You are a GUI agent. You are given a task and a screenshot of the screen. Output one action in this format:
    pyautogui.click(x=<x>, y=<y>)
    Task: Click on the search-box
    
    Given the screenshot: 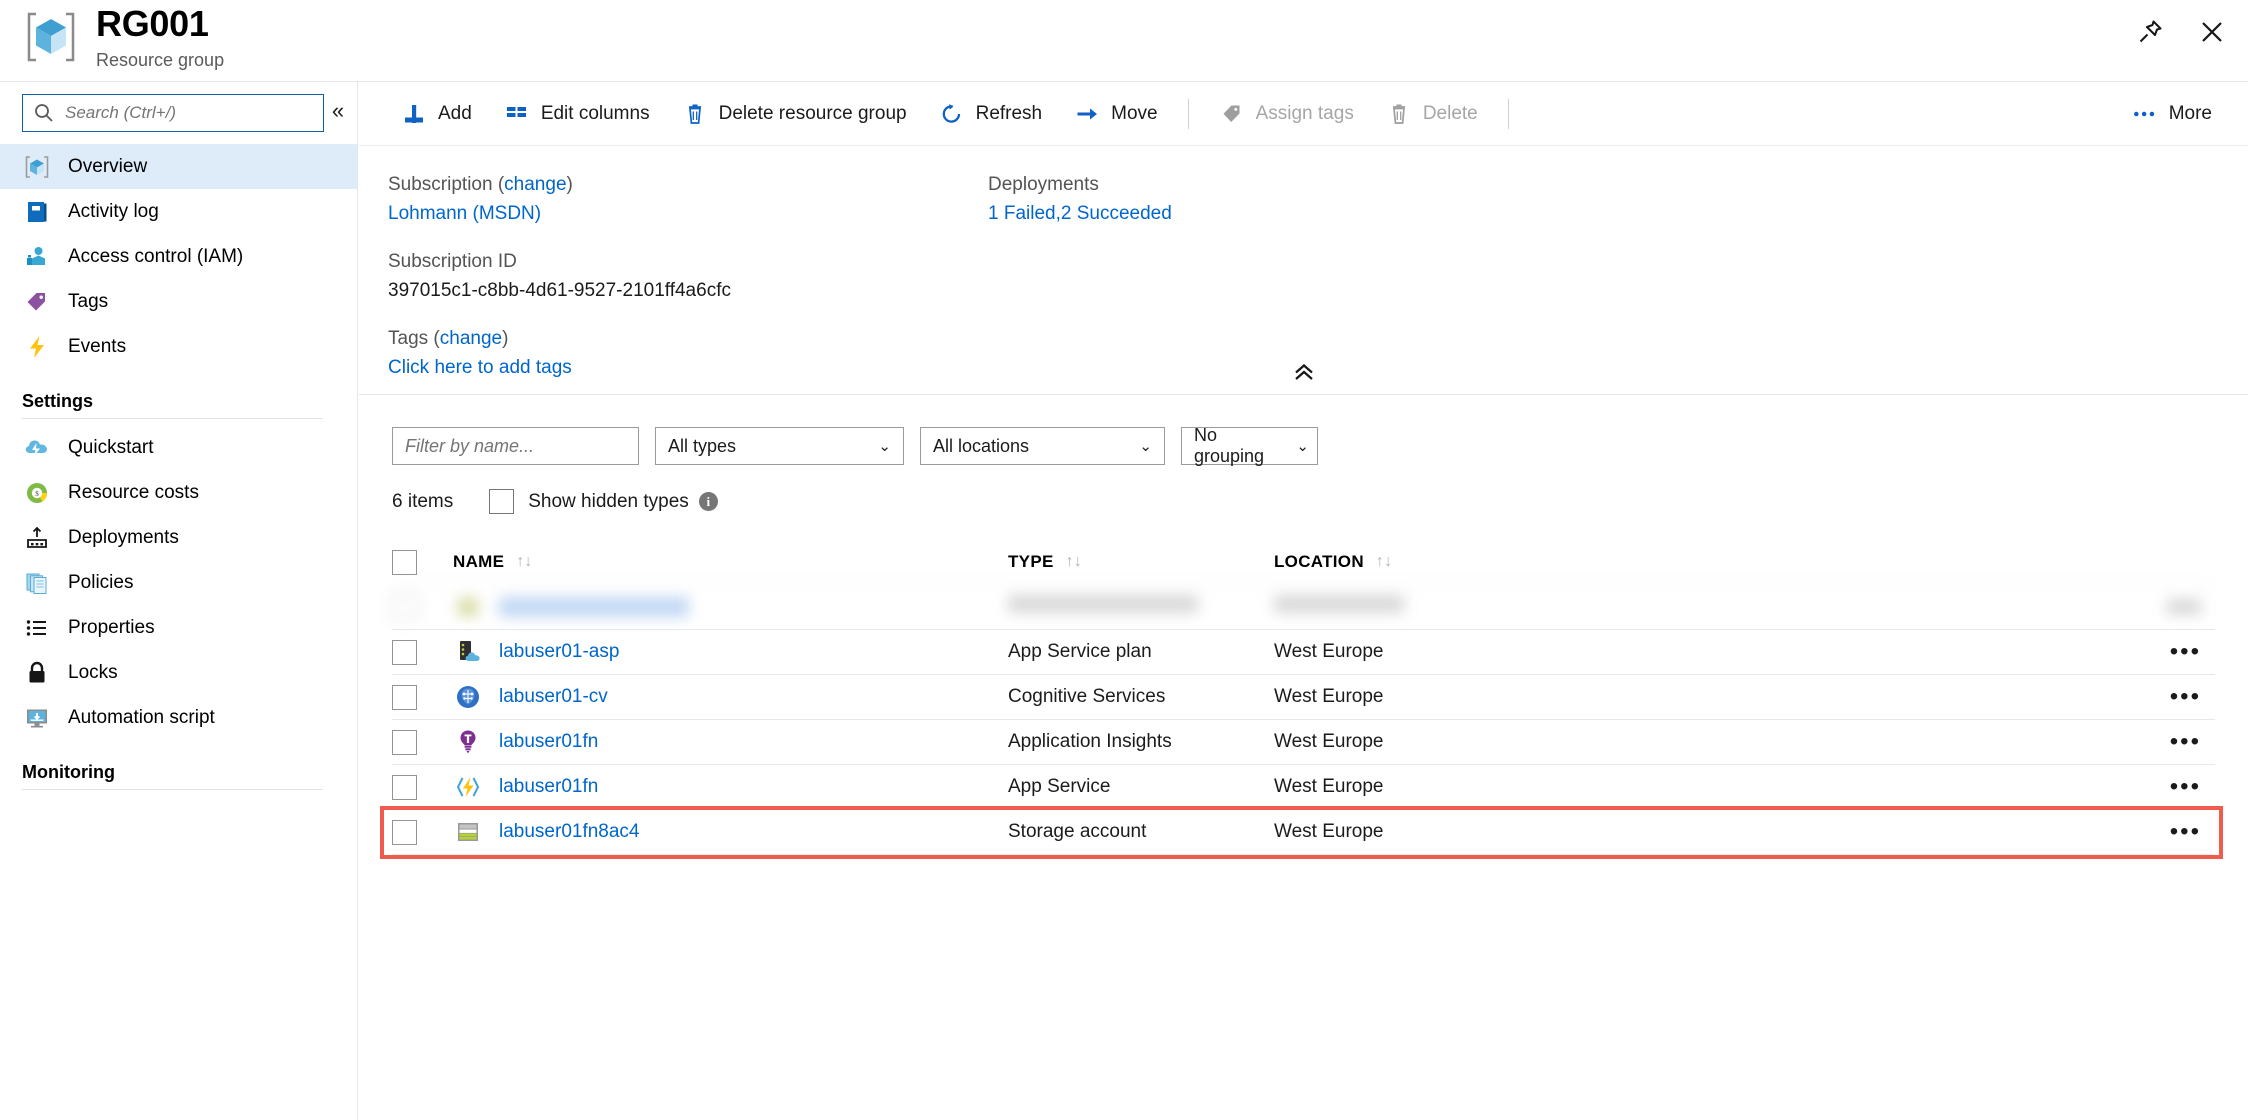 What is the action you would take?
    pyautogui.click(x=173, y=113)
    